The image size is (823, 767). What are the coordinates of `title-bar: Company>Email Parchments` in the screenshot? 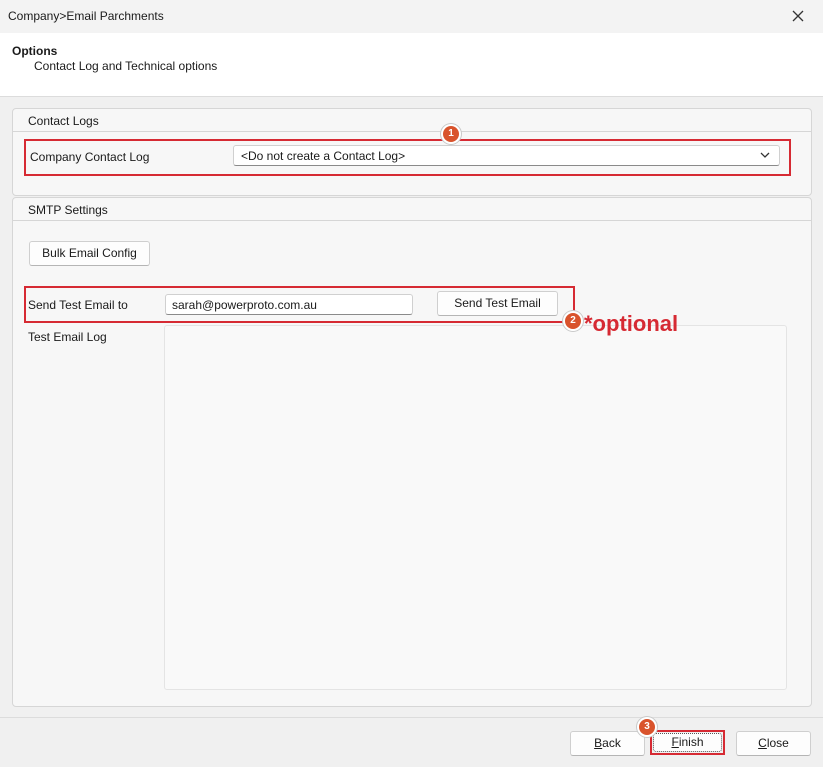 It's located at (411, 16).